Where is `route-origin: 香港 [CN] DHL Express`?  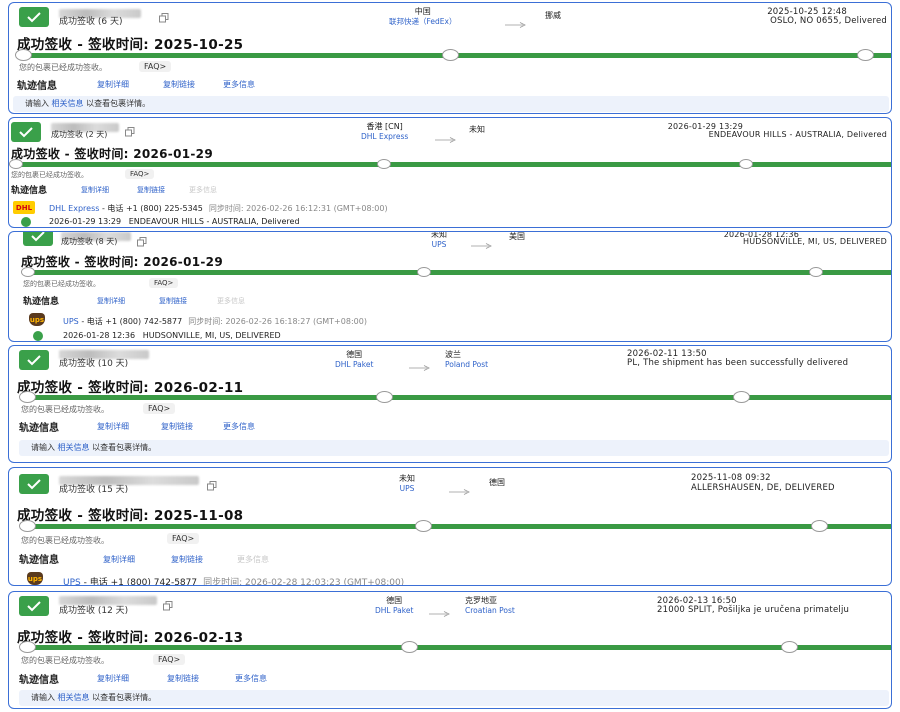 route-origin: 香港 [CN] DHL Express is located at coordinates (384, 132).